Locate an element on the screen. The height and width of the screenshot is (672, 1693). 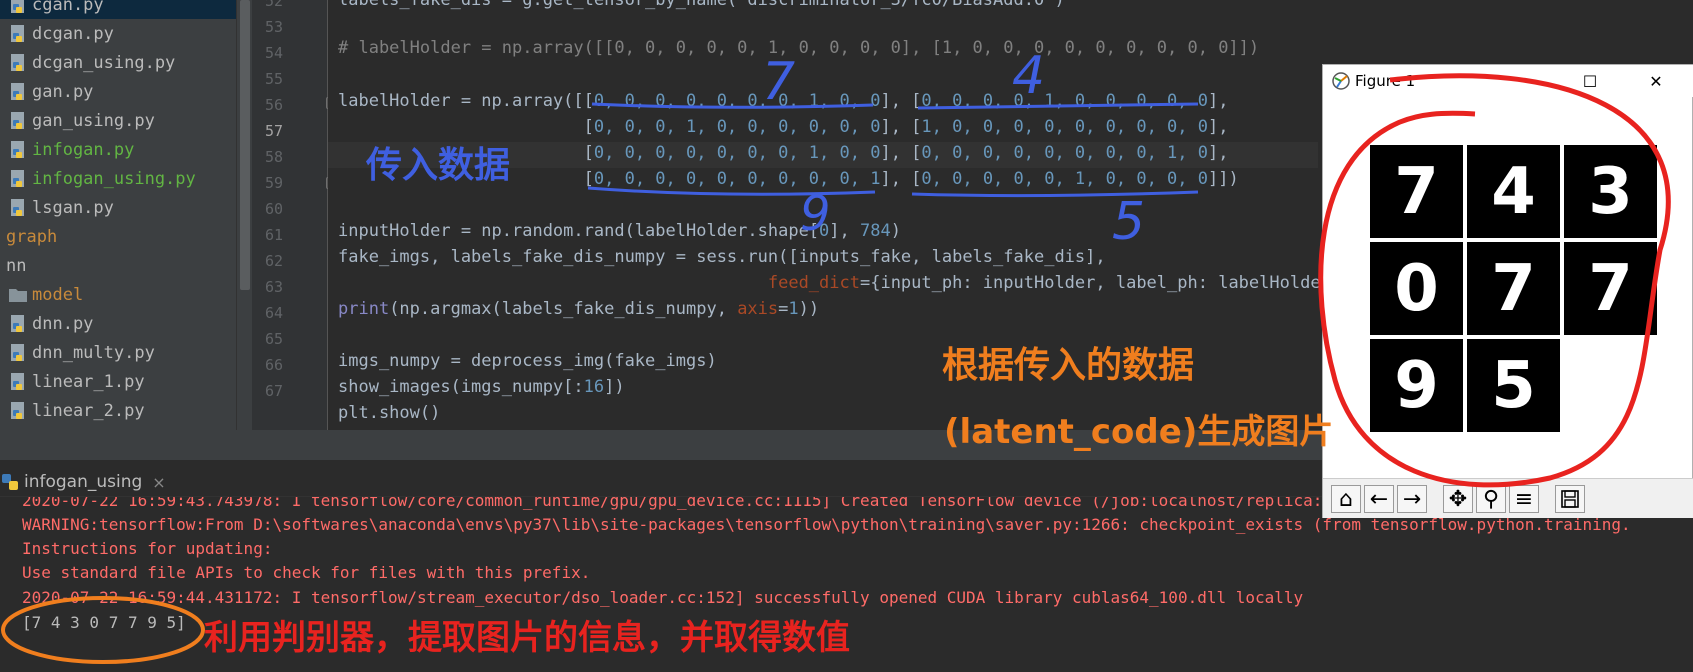
tree-item: nn is located at coordinates (118, 265).